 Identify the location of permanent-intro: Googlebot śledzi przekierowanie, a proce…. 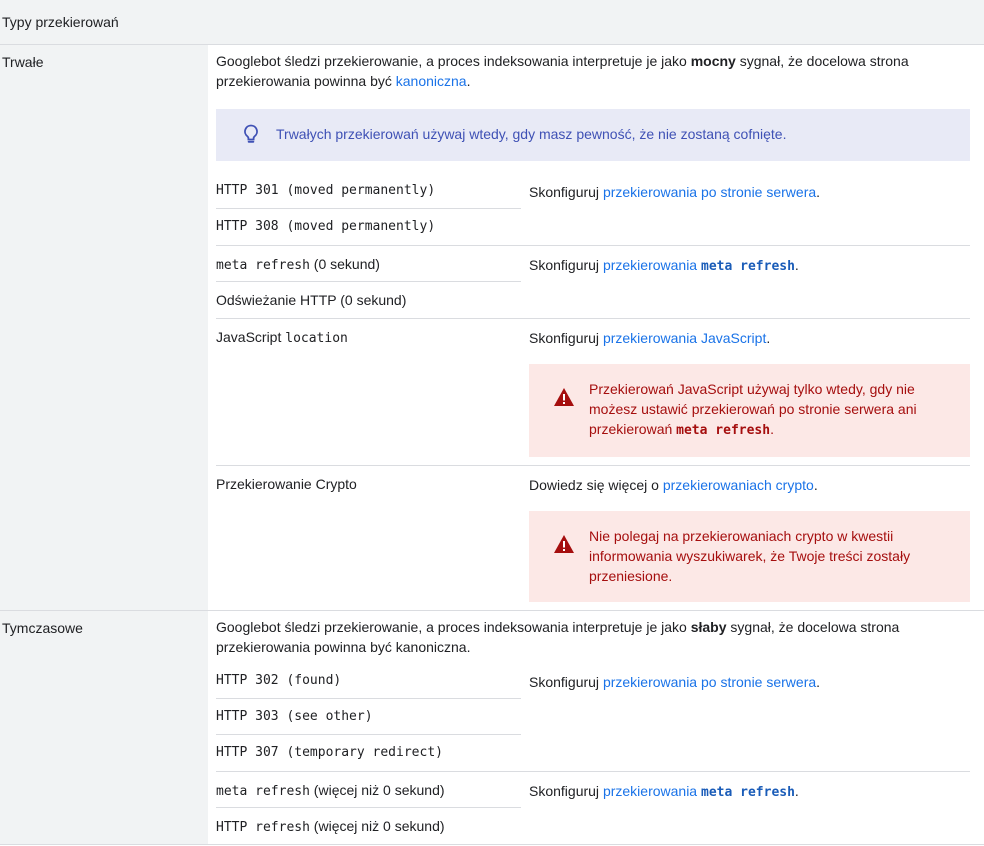
(600, 68).